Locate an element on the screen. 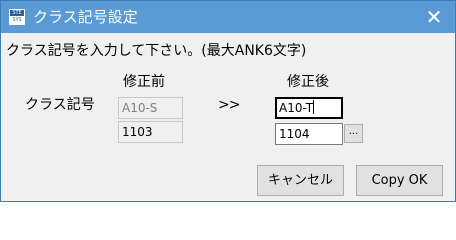 The width and height of the screenshot is (456, 240). before-number-field: 1103 is located at coordinates (150, 132).